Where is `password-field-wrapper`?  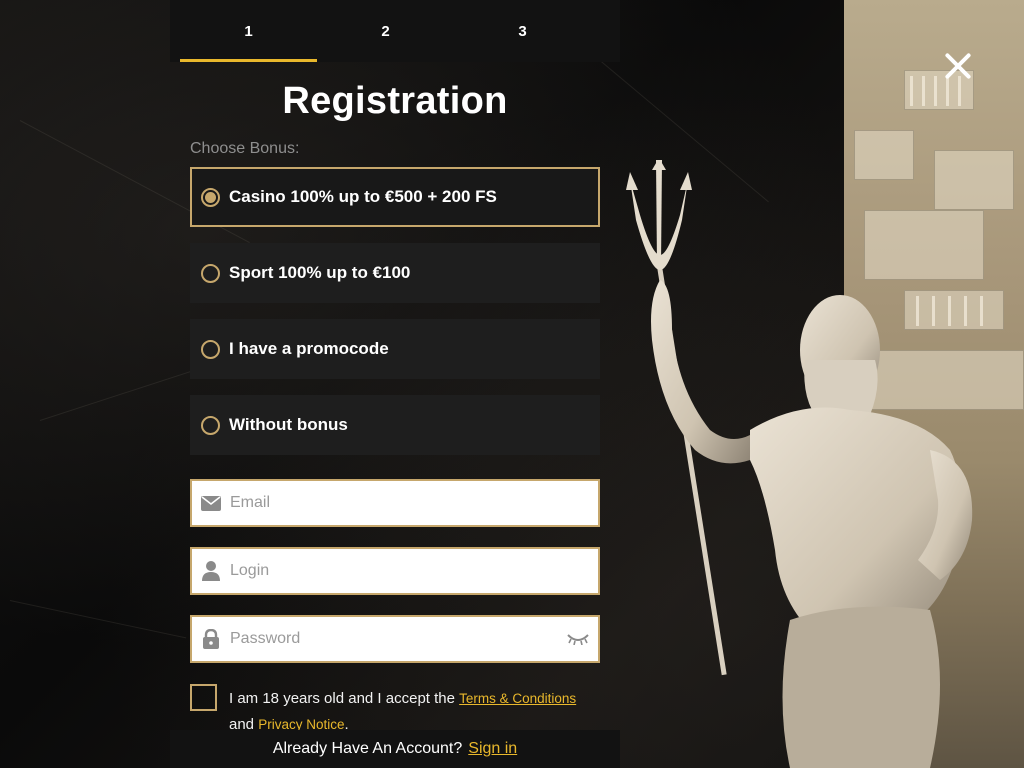 password-field-wrapper is located at coordinates (395, 639).